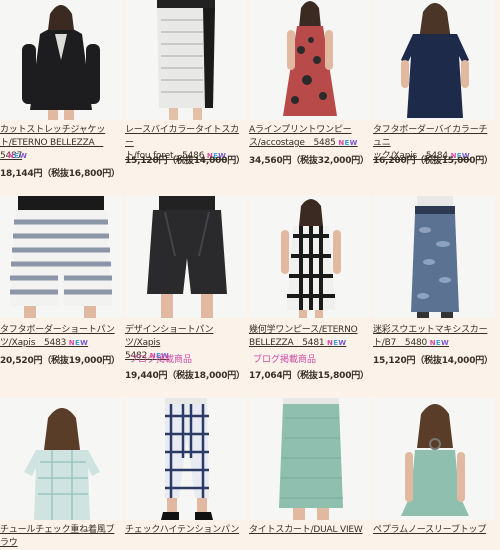 The width and height of the screenshot is (500, 550). Describe the element at coordinates (310, 337) in the screenshot. I see `product-name-link: 幾何学ワンピース/ETERNO BELLEZZA 5481 NEW` at that location.